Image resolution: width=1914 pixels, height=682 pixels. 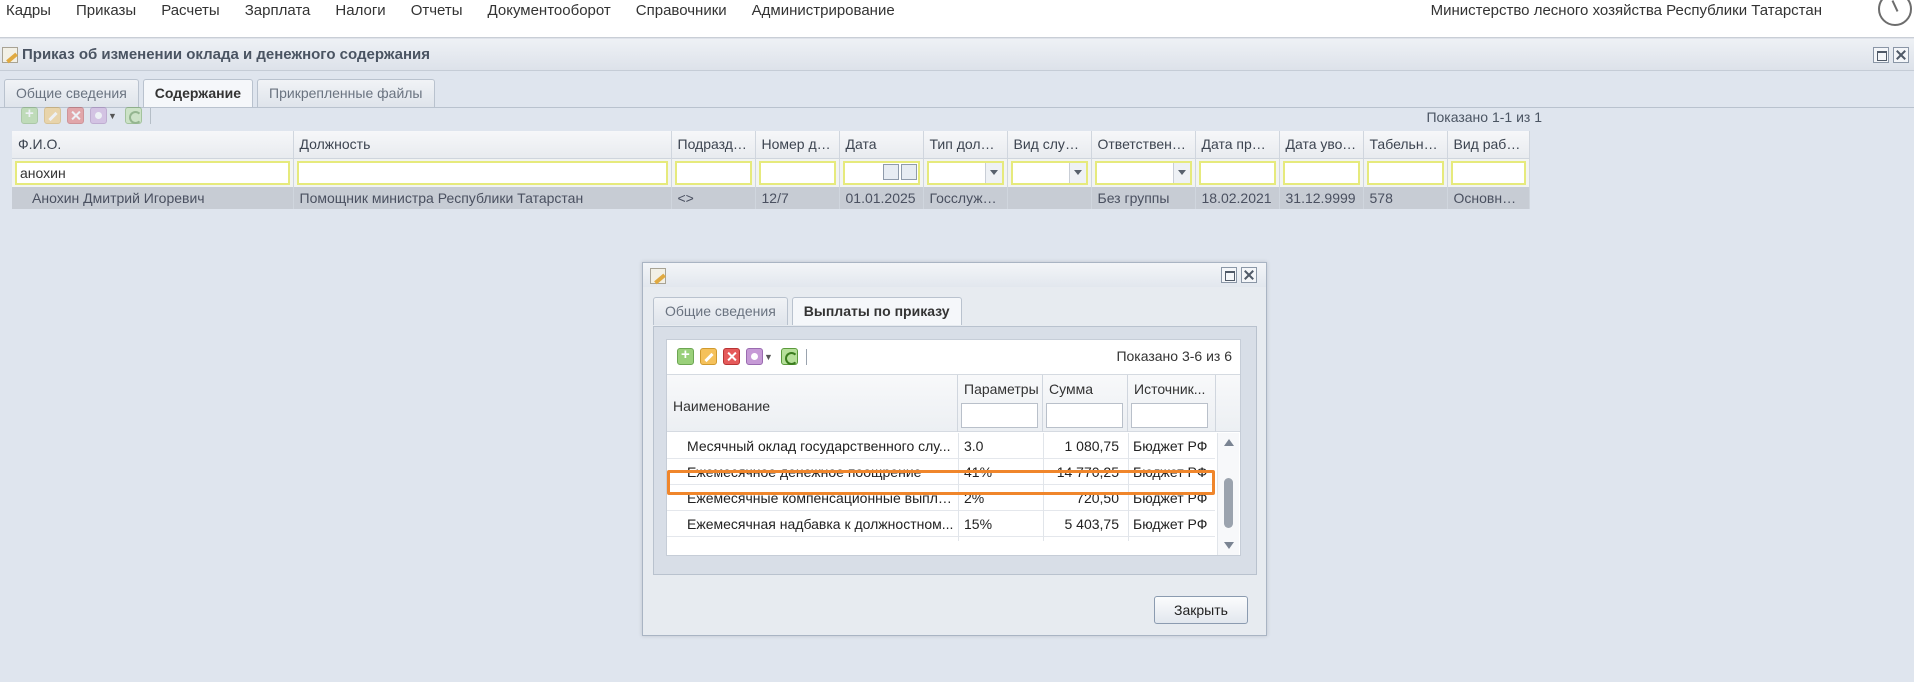 What do you see at coordinates (1092, 446) in the screenshot?
I see `cell-sum: 1 080,75` at bounding box center [1092, 446].